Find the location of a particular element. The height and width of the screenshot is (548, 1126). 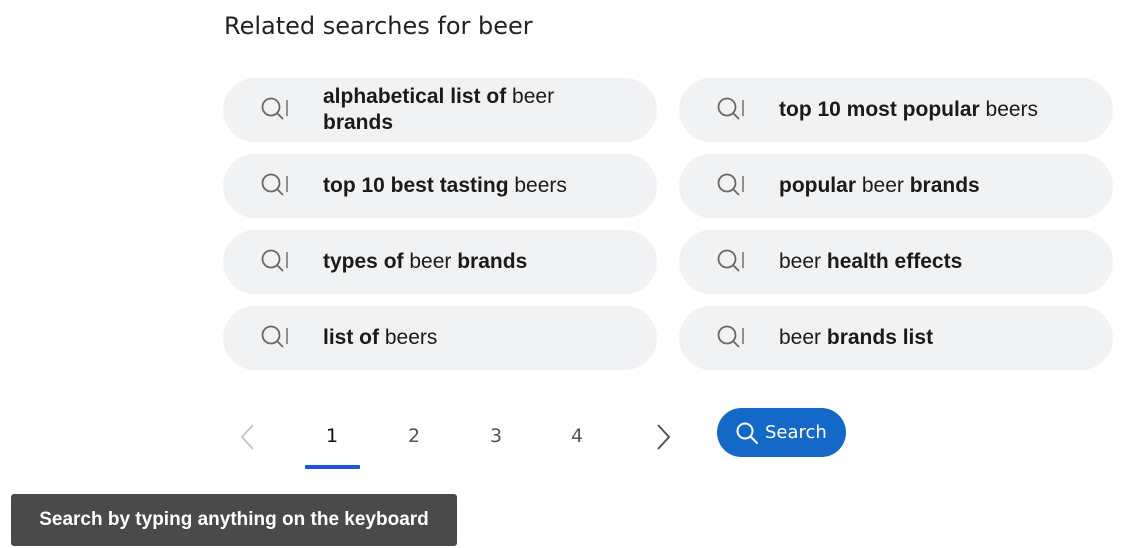

label-bold-part: list of is located at coordinates (354, 337).